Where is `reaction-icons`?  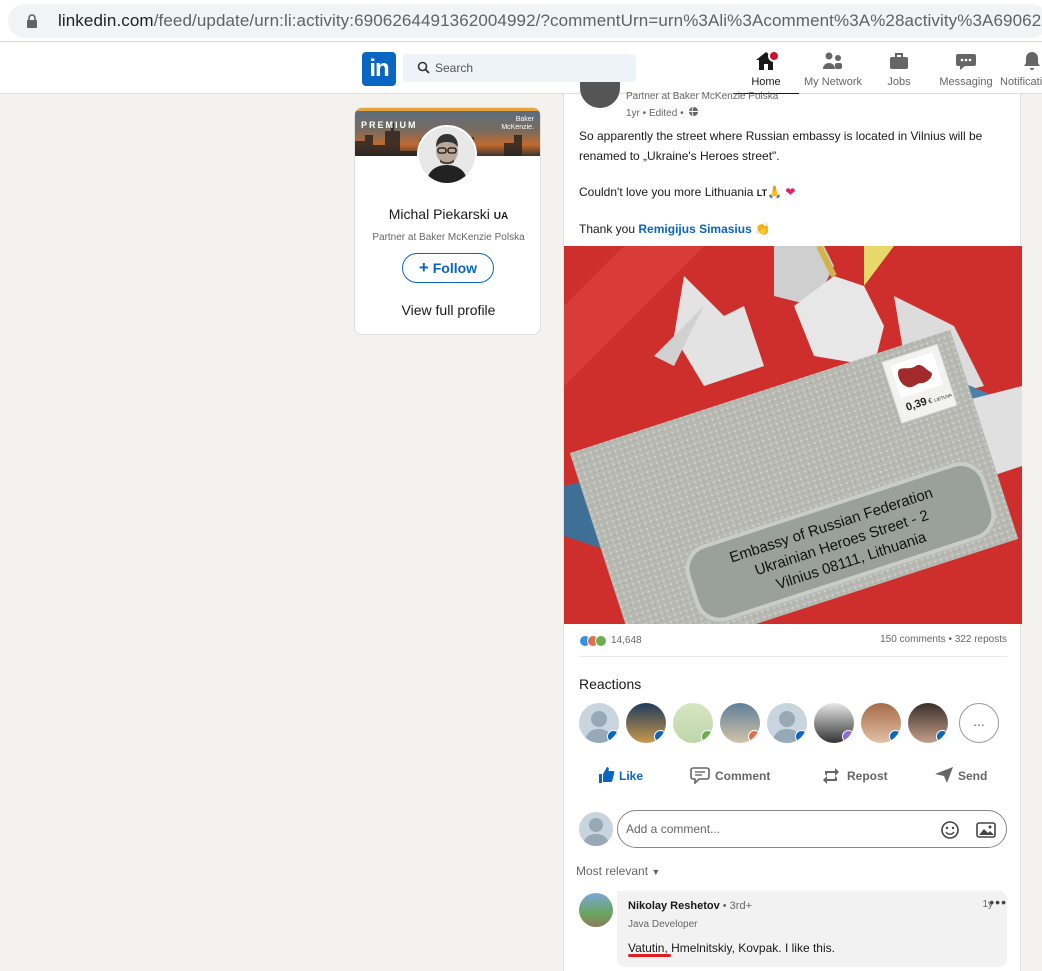
reaction-icons is located at coordinates (595, 641).